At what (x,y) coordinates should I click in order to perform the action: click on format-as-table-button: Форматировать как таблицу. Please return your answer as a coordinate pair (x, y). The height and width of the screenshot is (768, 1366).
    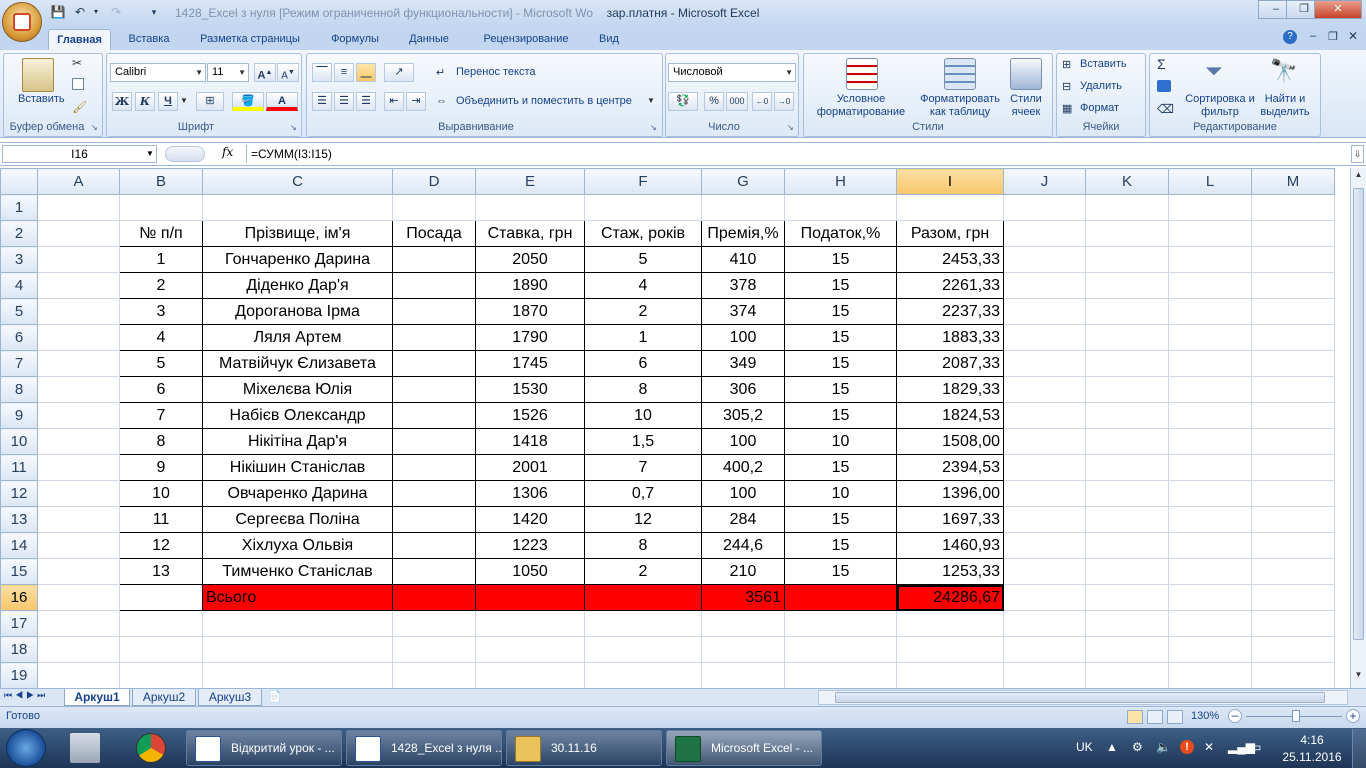
    Looking at the image, I should click on (960, 106).